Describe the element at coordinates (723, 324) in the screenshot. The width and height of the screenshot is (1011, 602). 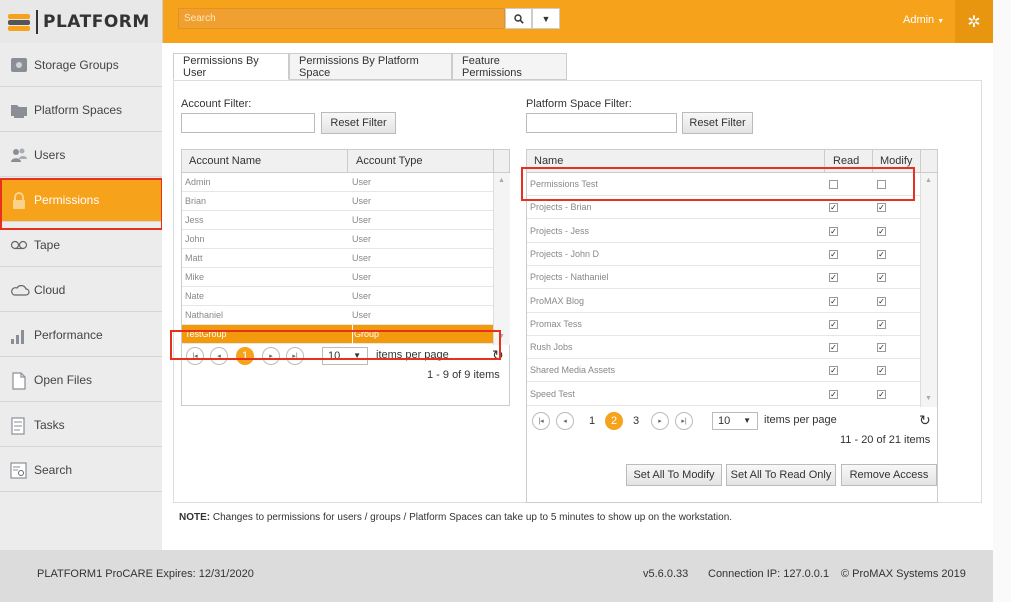
I see `table-row: Promax Tess ✓ ✓` at that location.